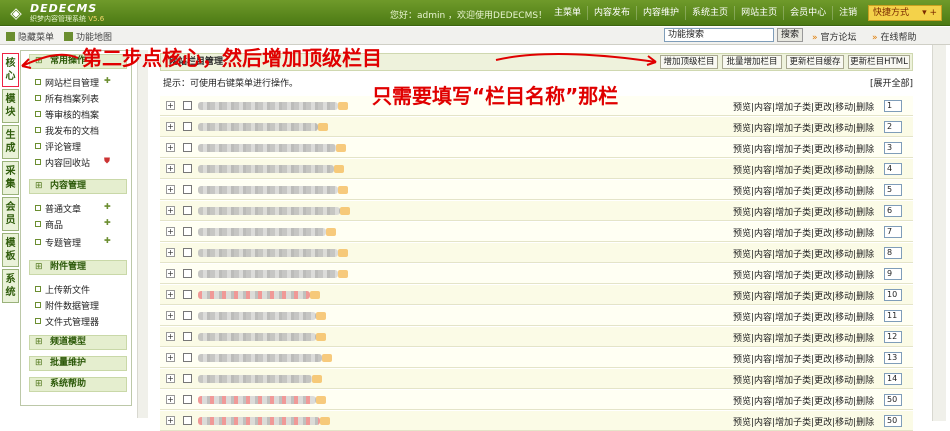 This screenshot has height=431, width=950. I want to click on nav-content-maintain: 内容维护, so click(660, 13).